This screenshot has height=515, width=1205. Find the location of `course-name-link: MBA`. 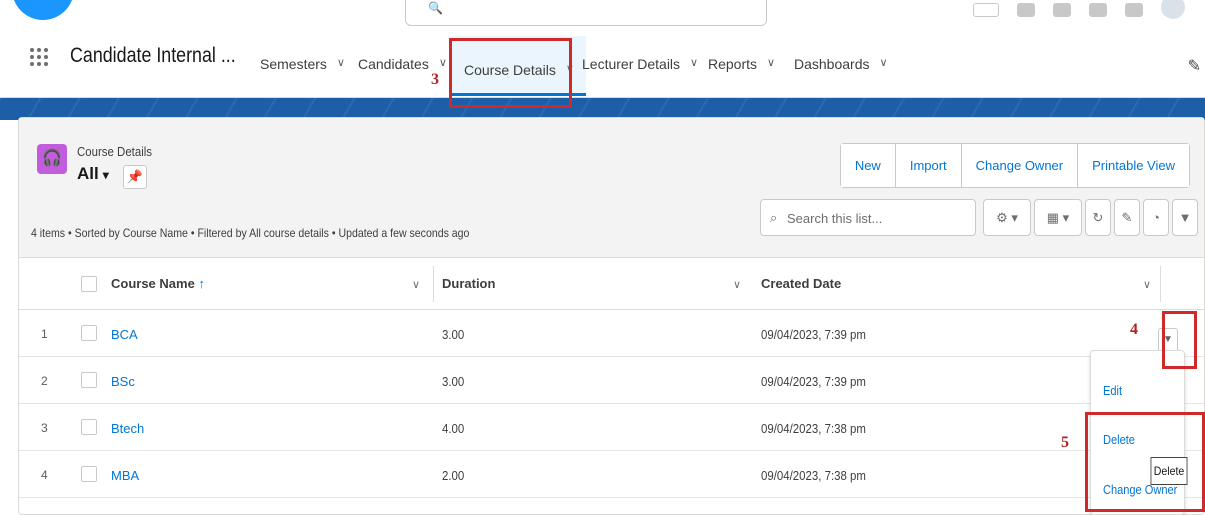

course-name-link: MBA is located at coordinates (125, 475).